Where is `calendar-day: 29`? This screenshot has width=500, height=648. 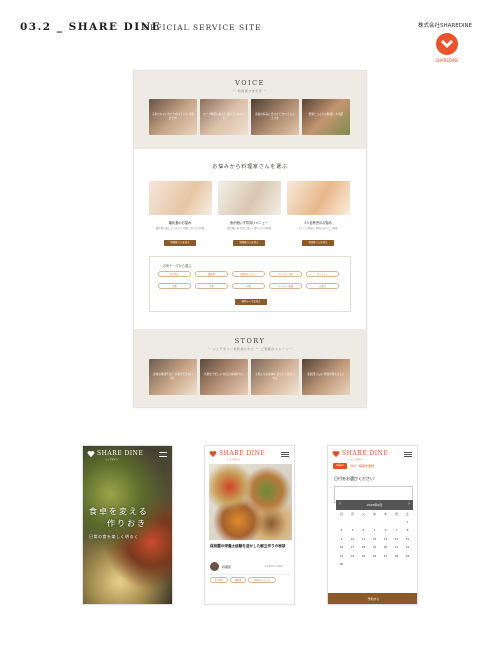 calendar-day: 29 is located at coordinates (407, 556).